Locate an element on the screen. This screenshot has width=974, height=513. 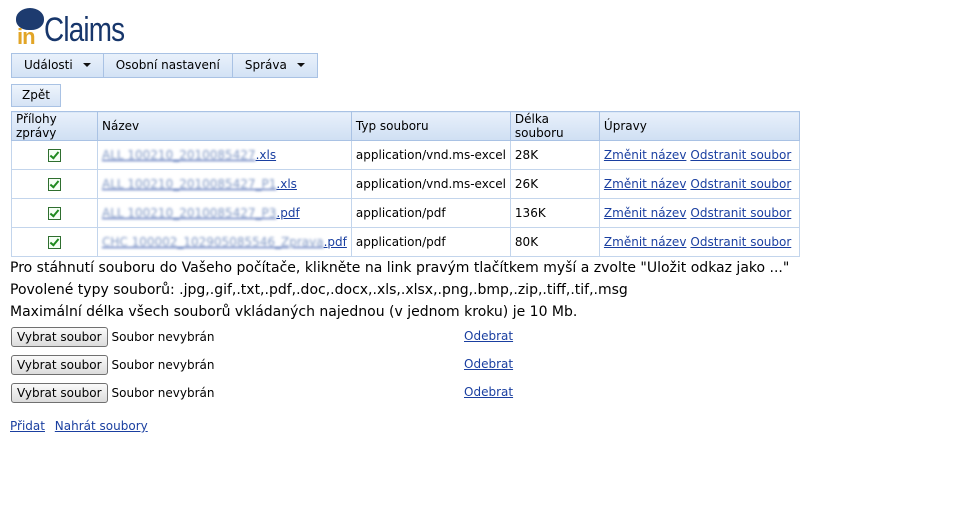
file-link: ALL 100210_2010085427_P1.xls is located at coordinates (199, 184).